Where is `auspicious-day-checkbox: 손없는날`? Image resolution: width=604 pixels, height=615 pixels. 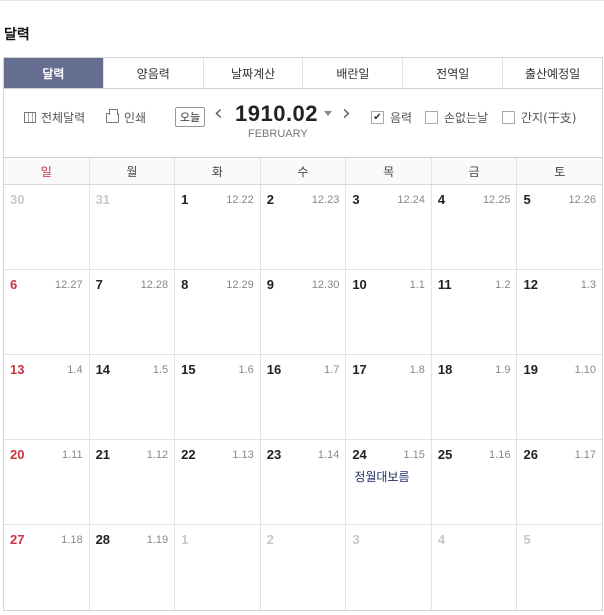
auspicious-day-checkbox: 손없는날 is located at coordinates (456, 117).